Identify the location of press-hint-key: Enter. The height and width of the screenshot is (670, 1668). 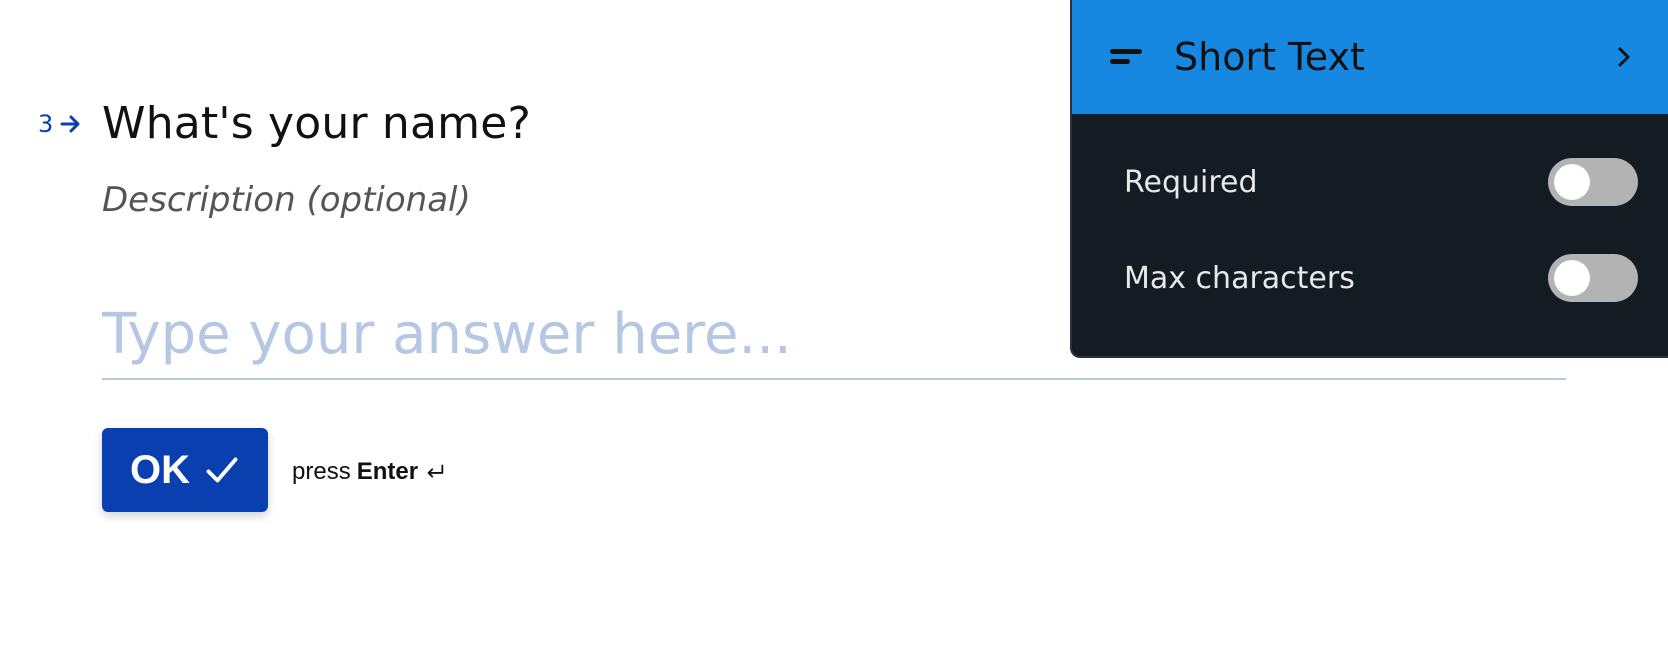
(387, 471).